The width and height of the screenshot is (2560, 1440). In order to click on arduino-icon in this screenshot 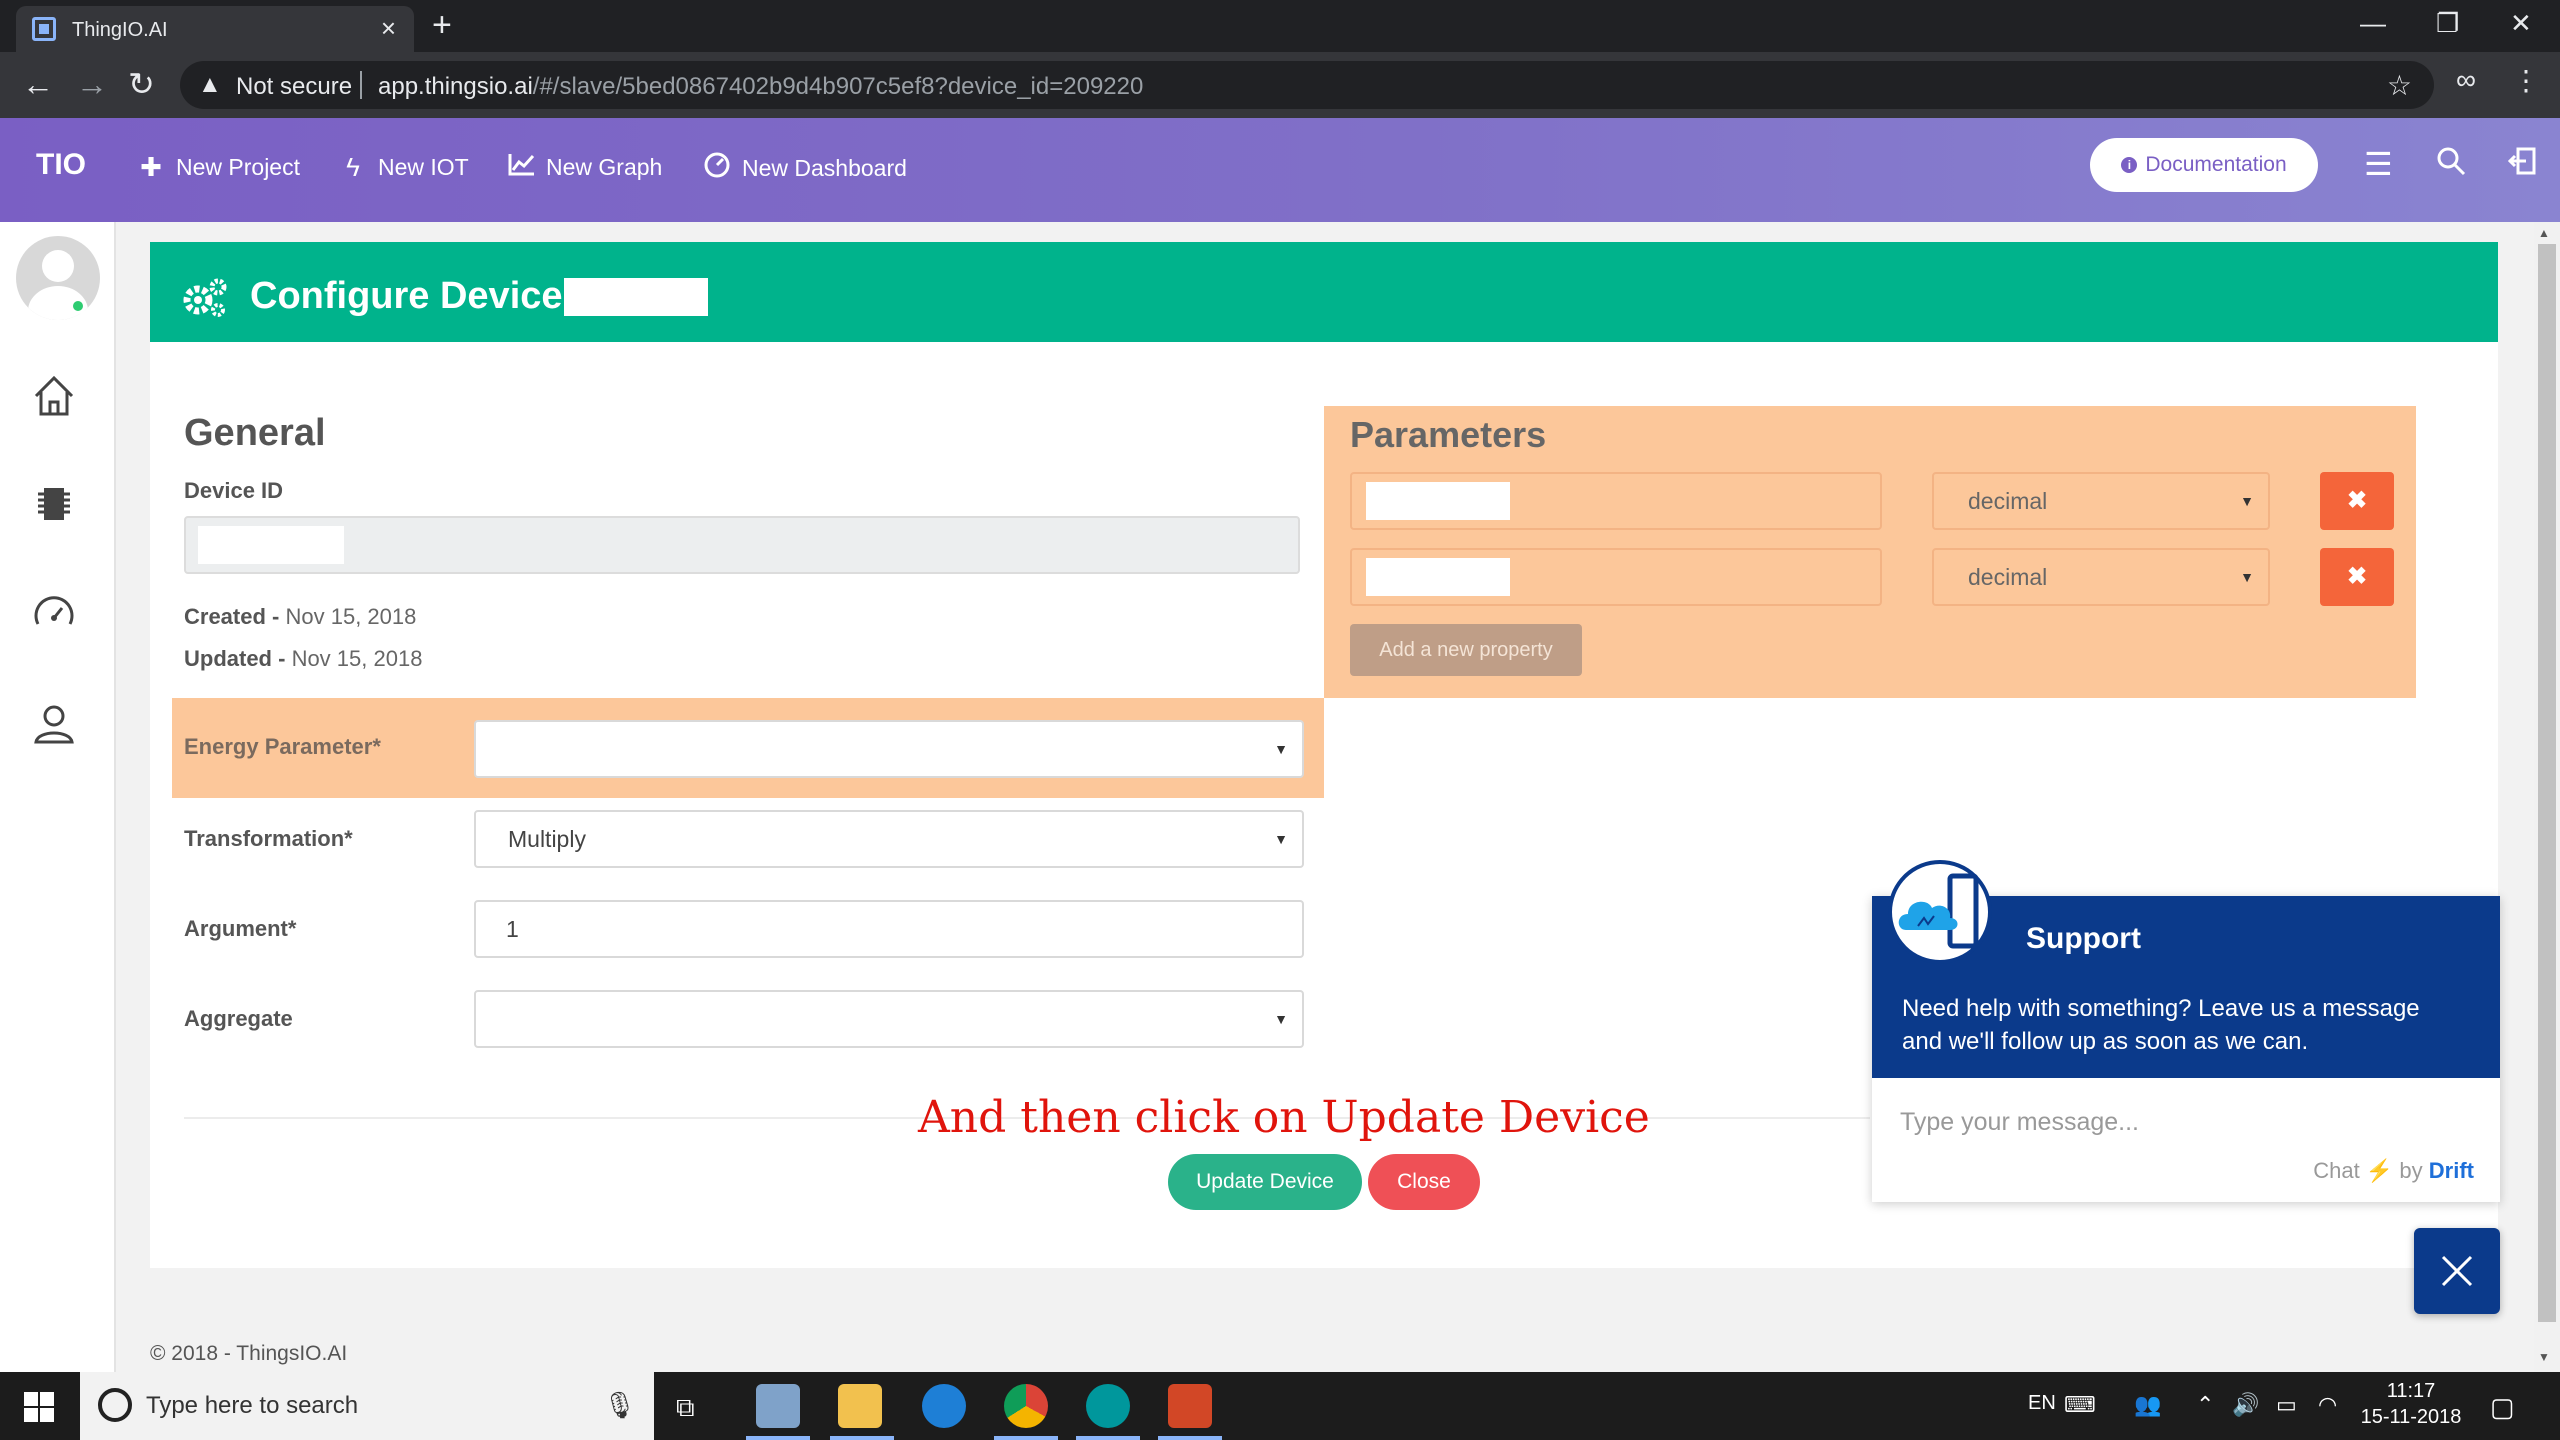, I will do `click(1108, 1406)`.